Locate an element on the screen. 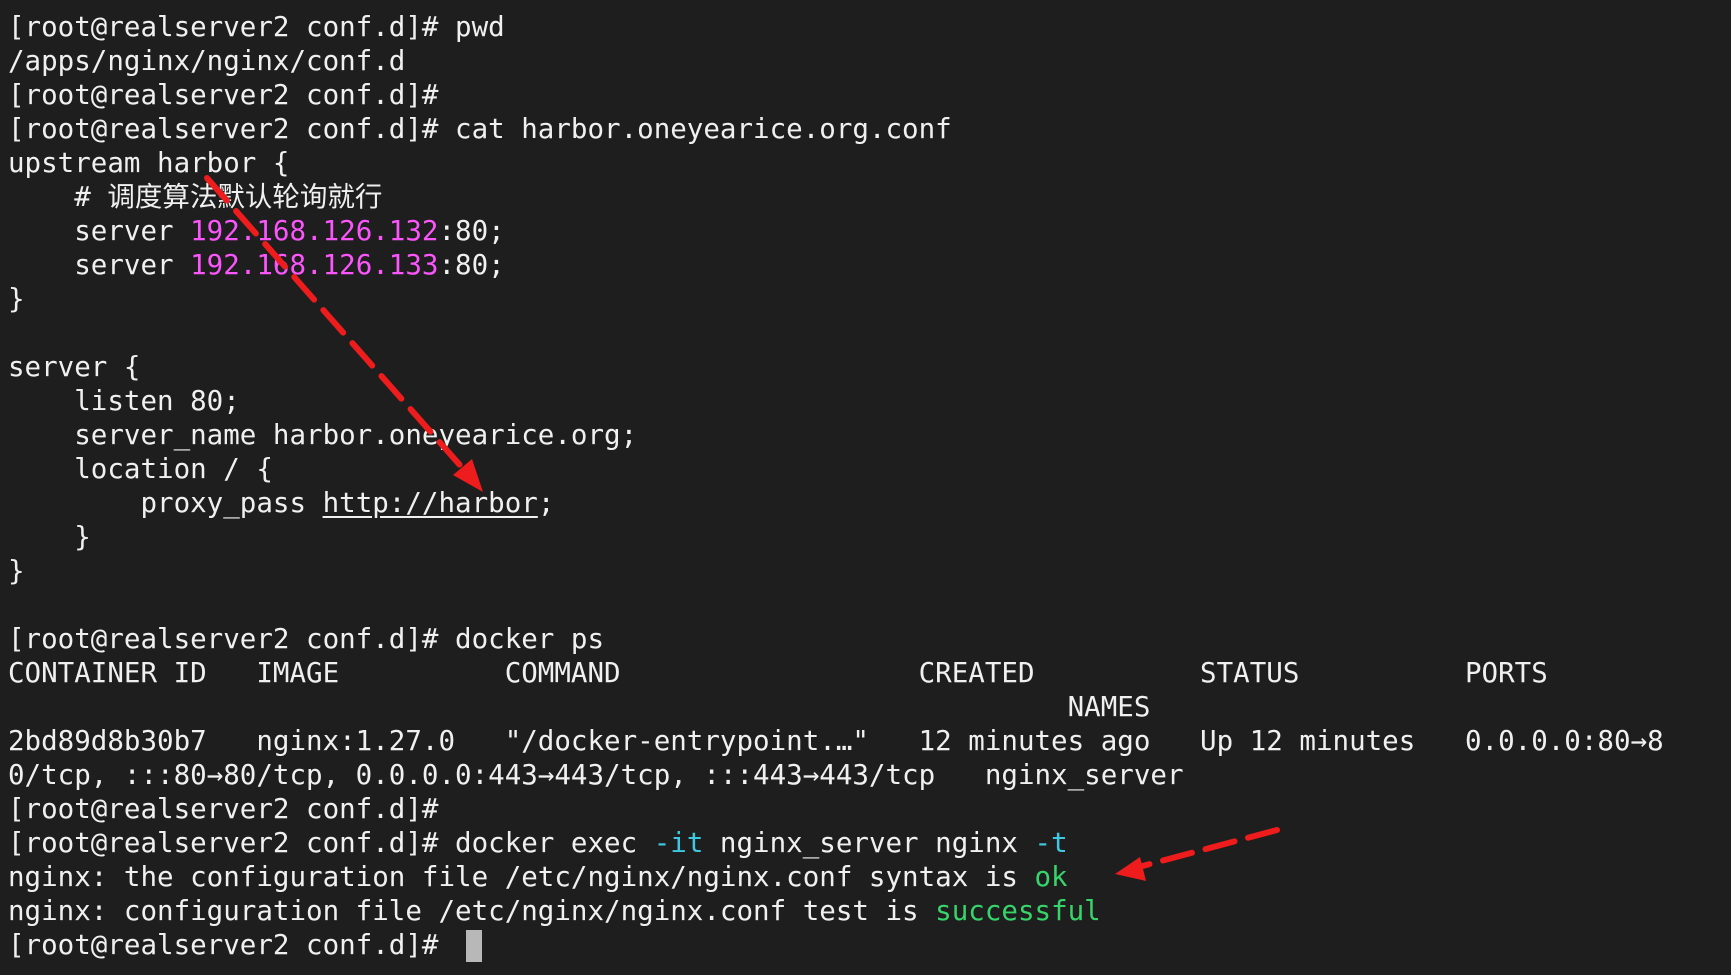 This screenshot has width=1731, height=975. terminal-line: proxy_pass http://harbor; is located at coordinates (281, 503).